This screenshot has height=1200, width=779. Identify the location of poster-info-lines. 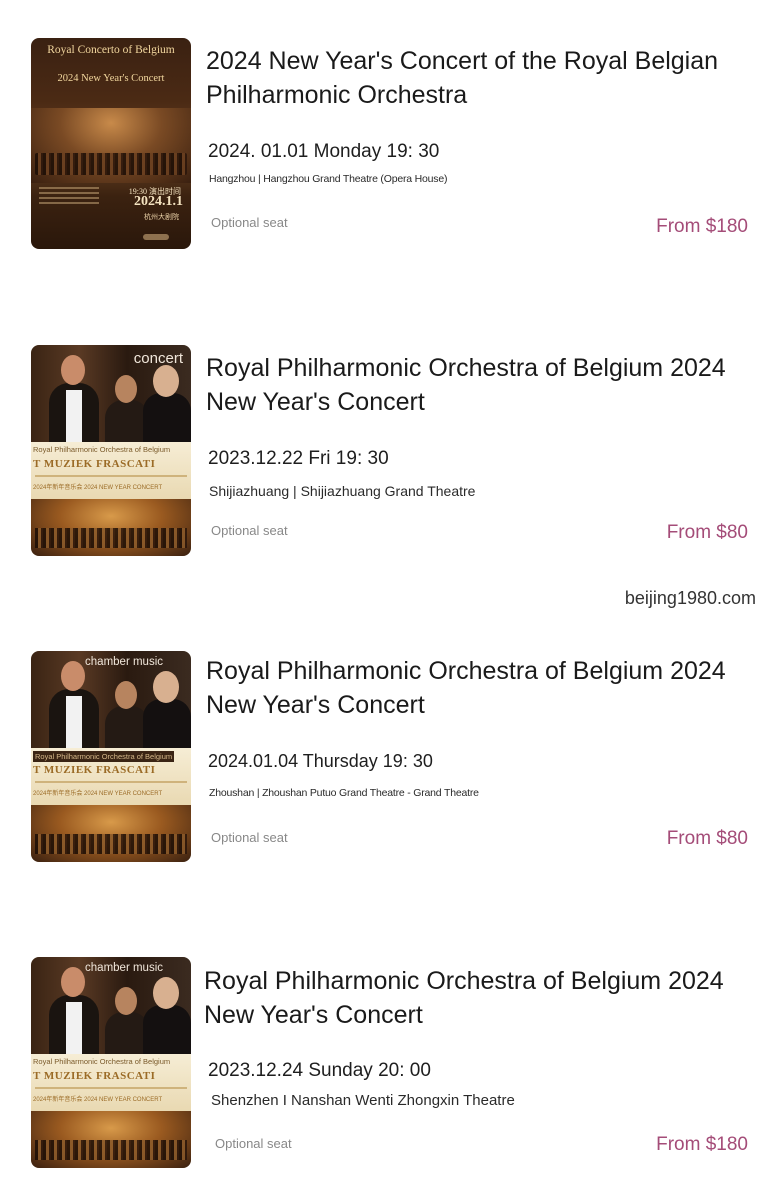
(69, 195).